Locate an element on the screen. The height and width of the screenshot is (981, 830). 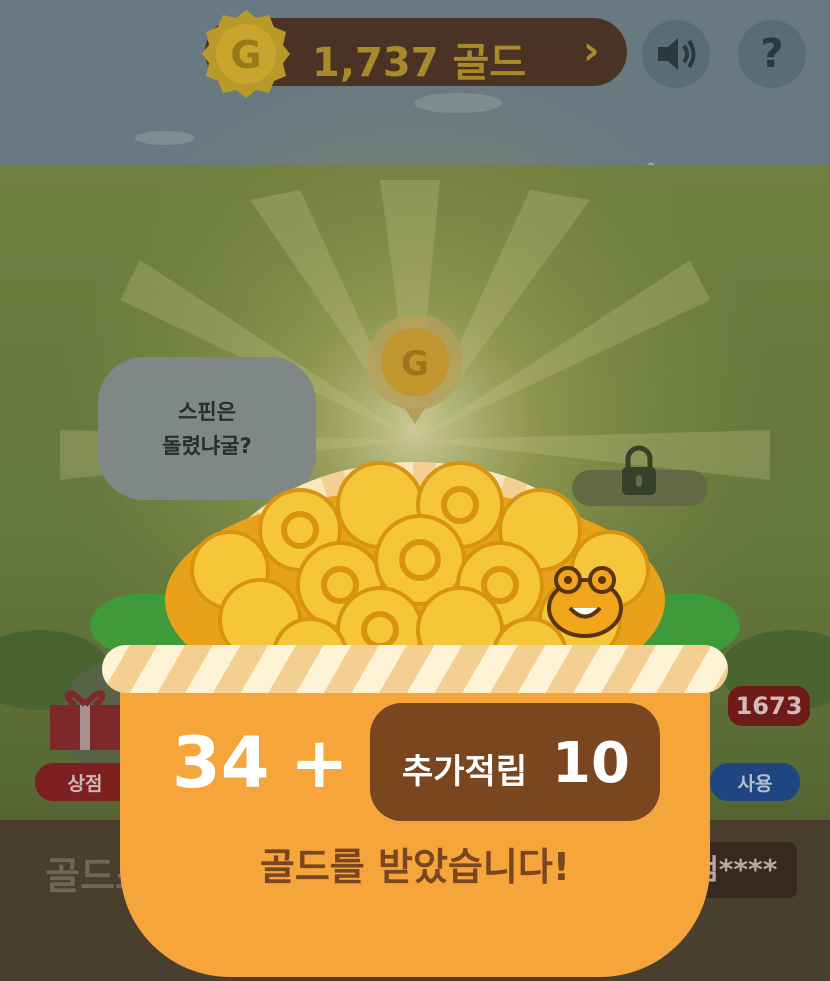
frog-mascot is located at coordinates (585, 602).